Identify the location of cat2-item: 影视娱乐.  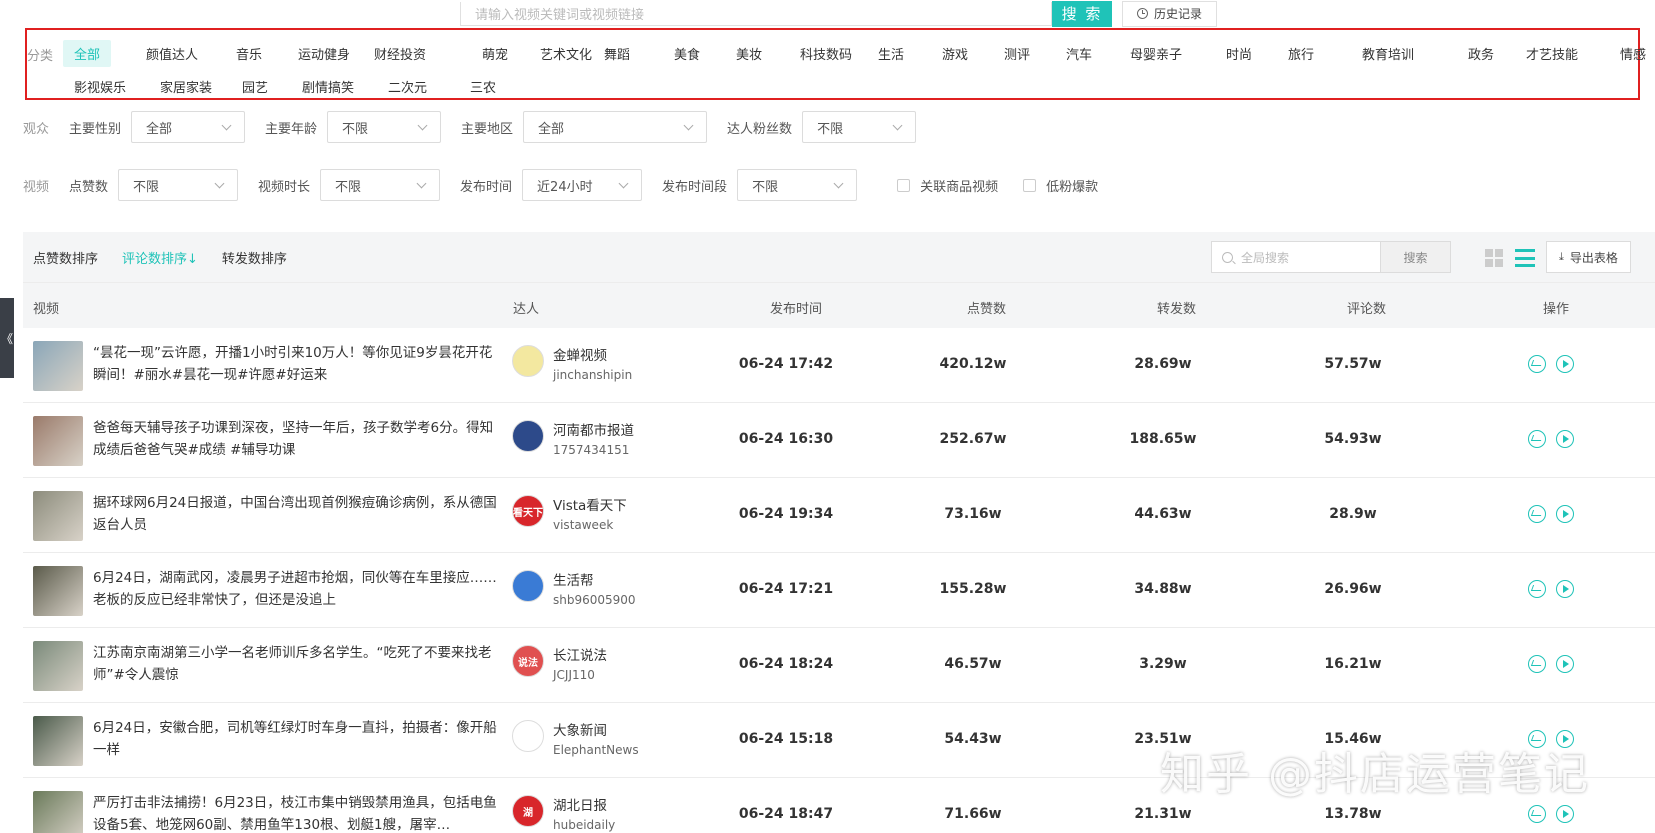
(100, 86).